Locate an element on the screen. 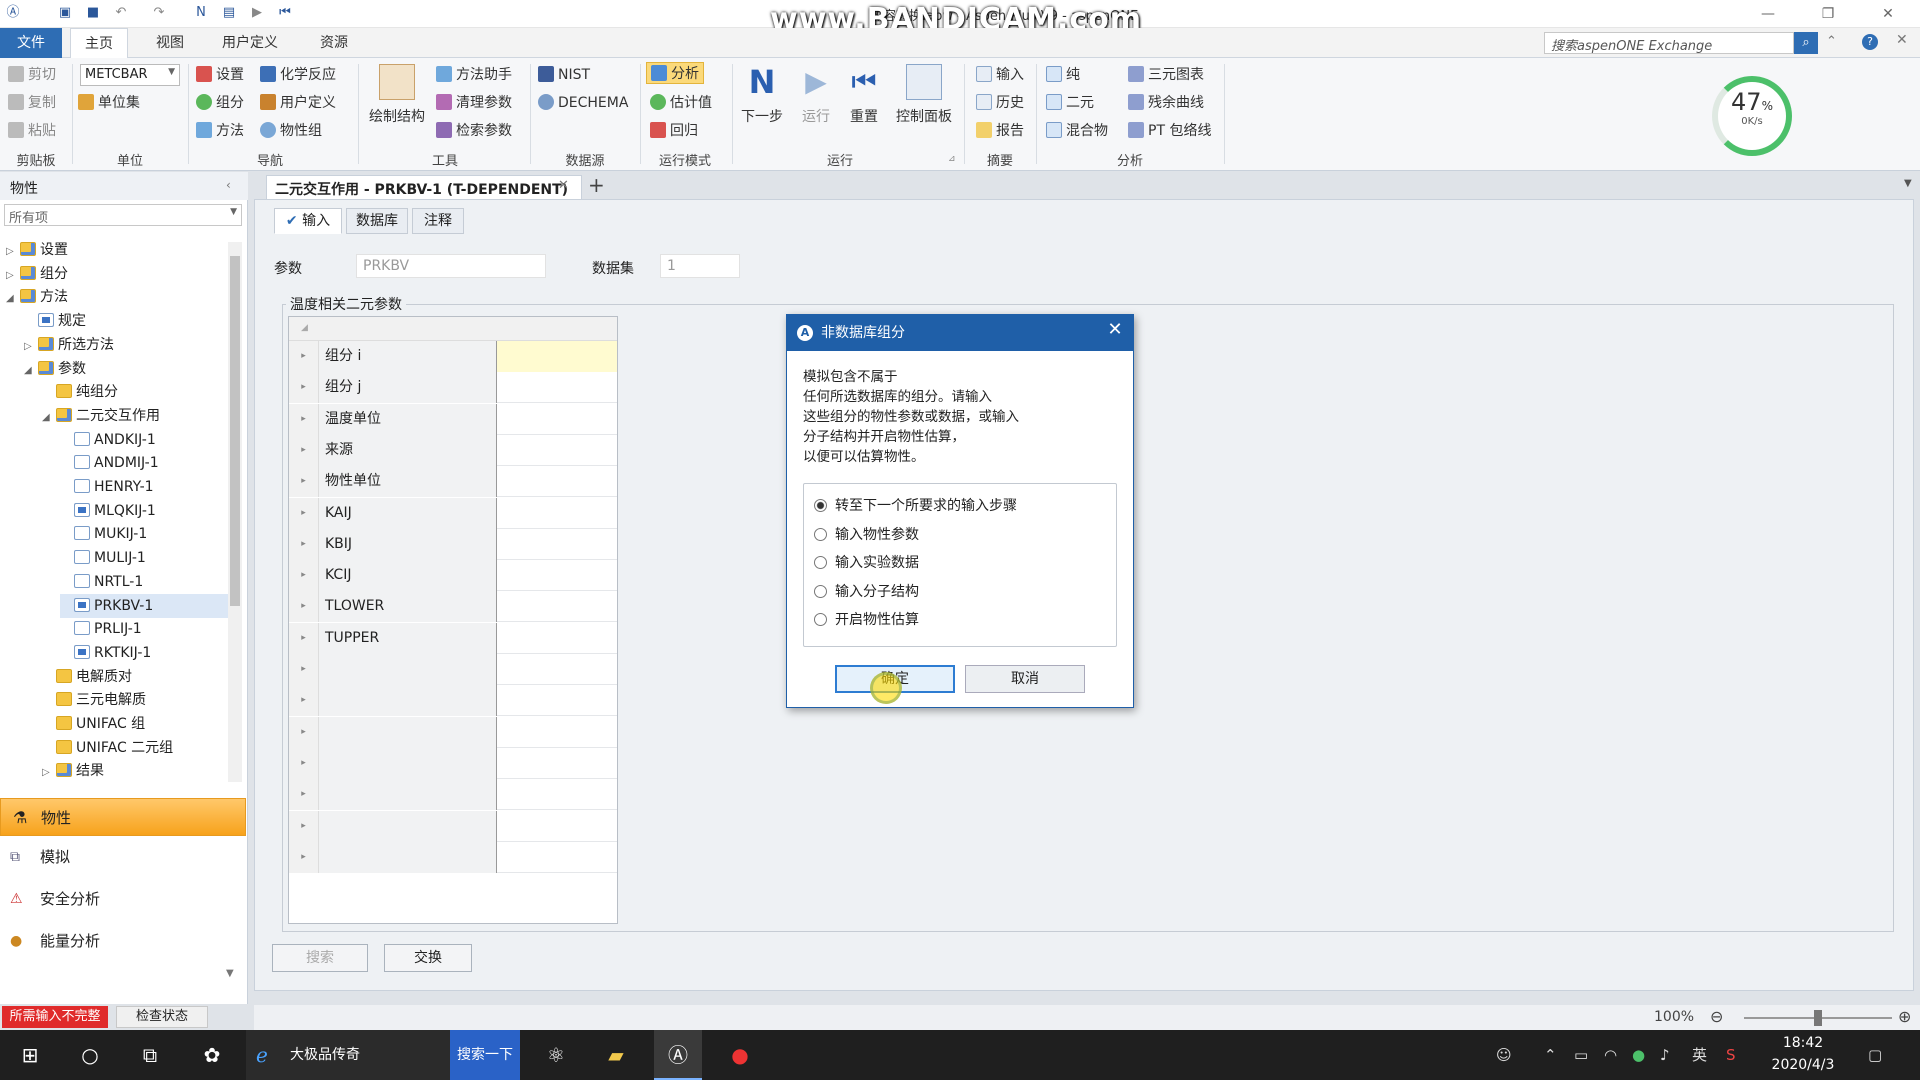  undo-icon: ↶ is located at coordinates (121, 13).